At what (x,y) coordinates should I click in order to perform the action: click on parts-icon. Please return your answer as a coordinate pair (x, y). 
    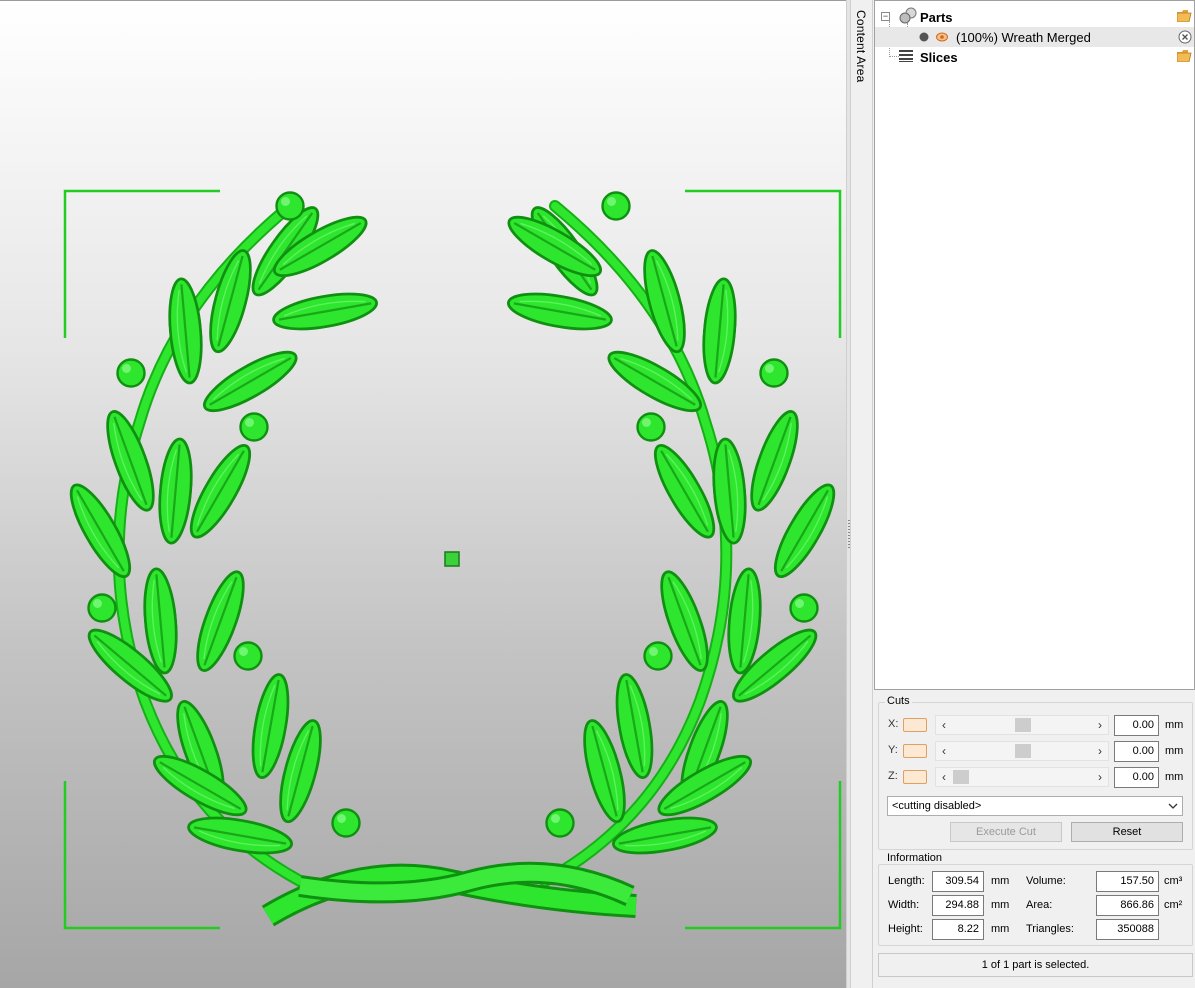
    Looking at the image, I should click on (908, 15).